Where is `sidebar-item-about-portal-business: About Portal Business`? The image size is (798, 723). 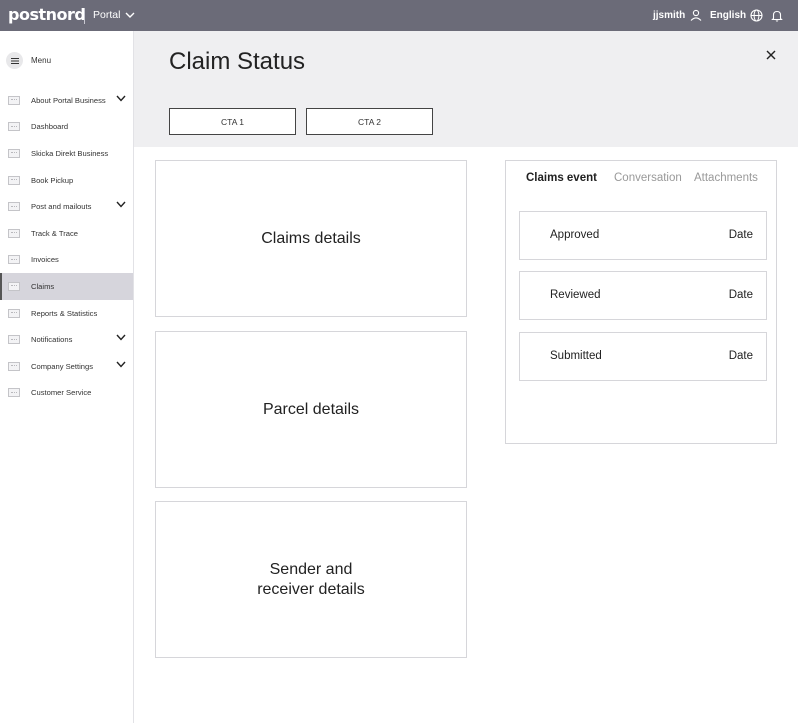
sidebar-item-about-portal-business: About Portal Business is located at coordinates (66, 100).